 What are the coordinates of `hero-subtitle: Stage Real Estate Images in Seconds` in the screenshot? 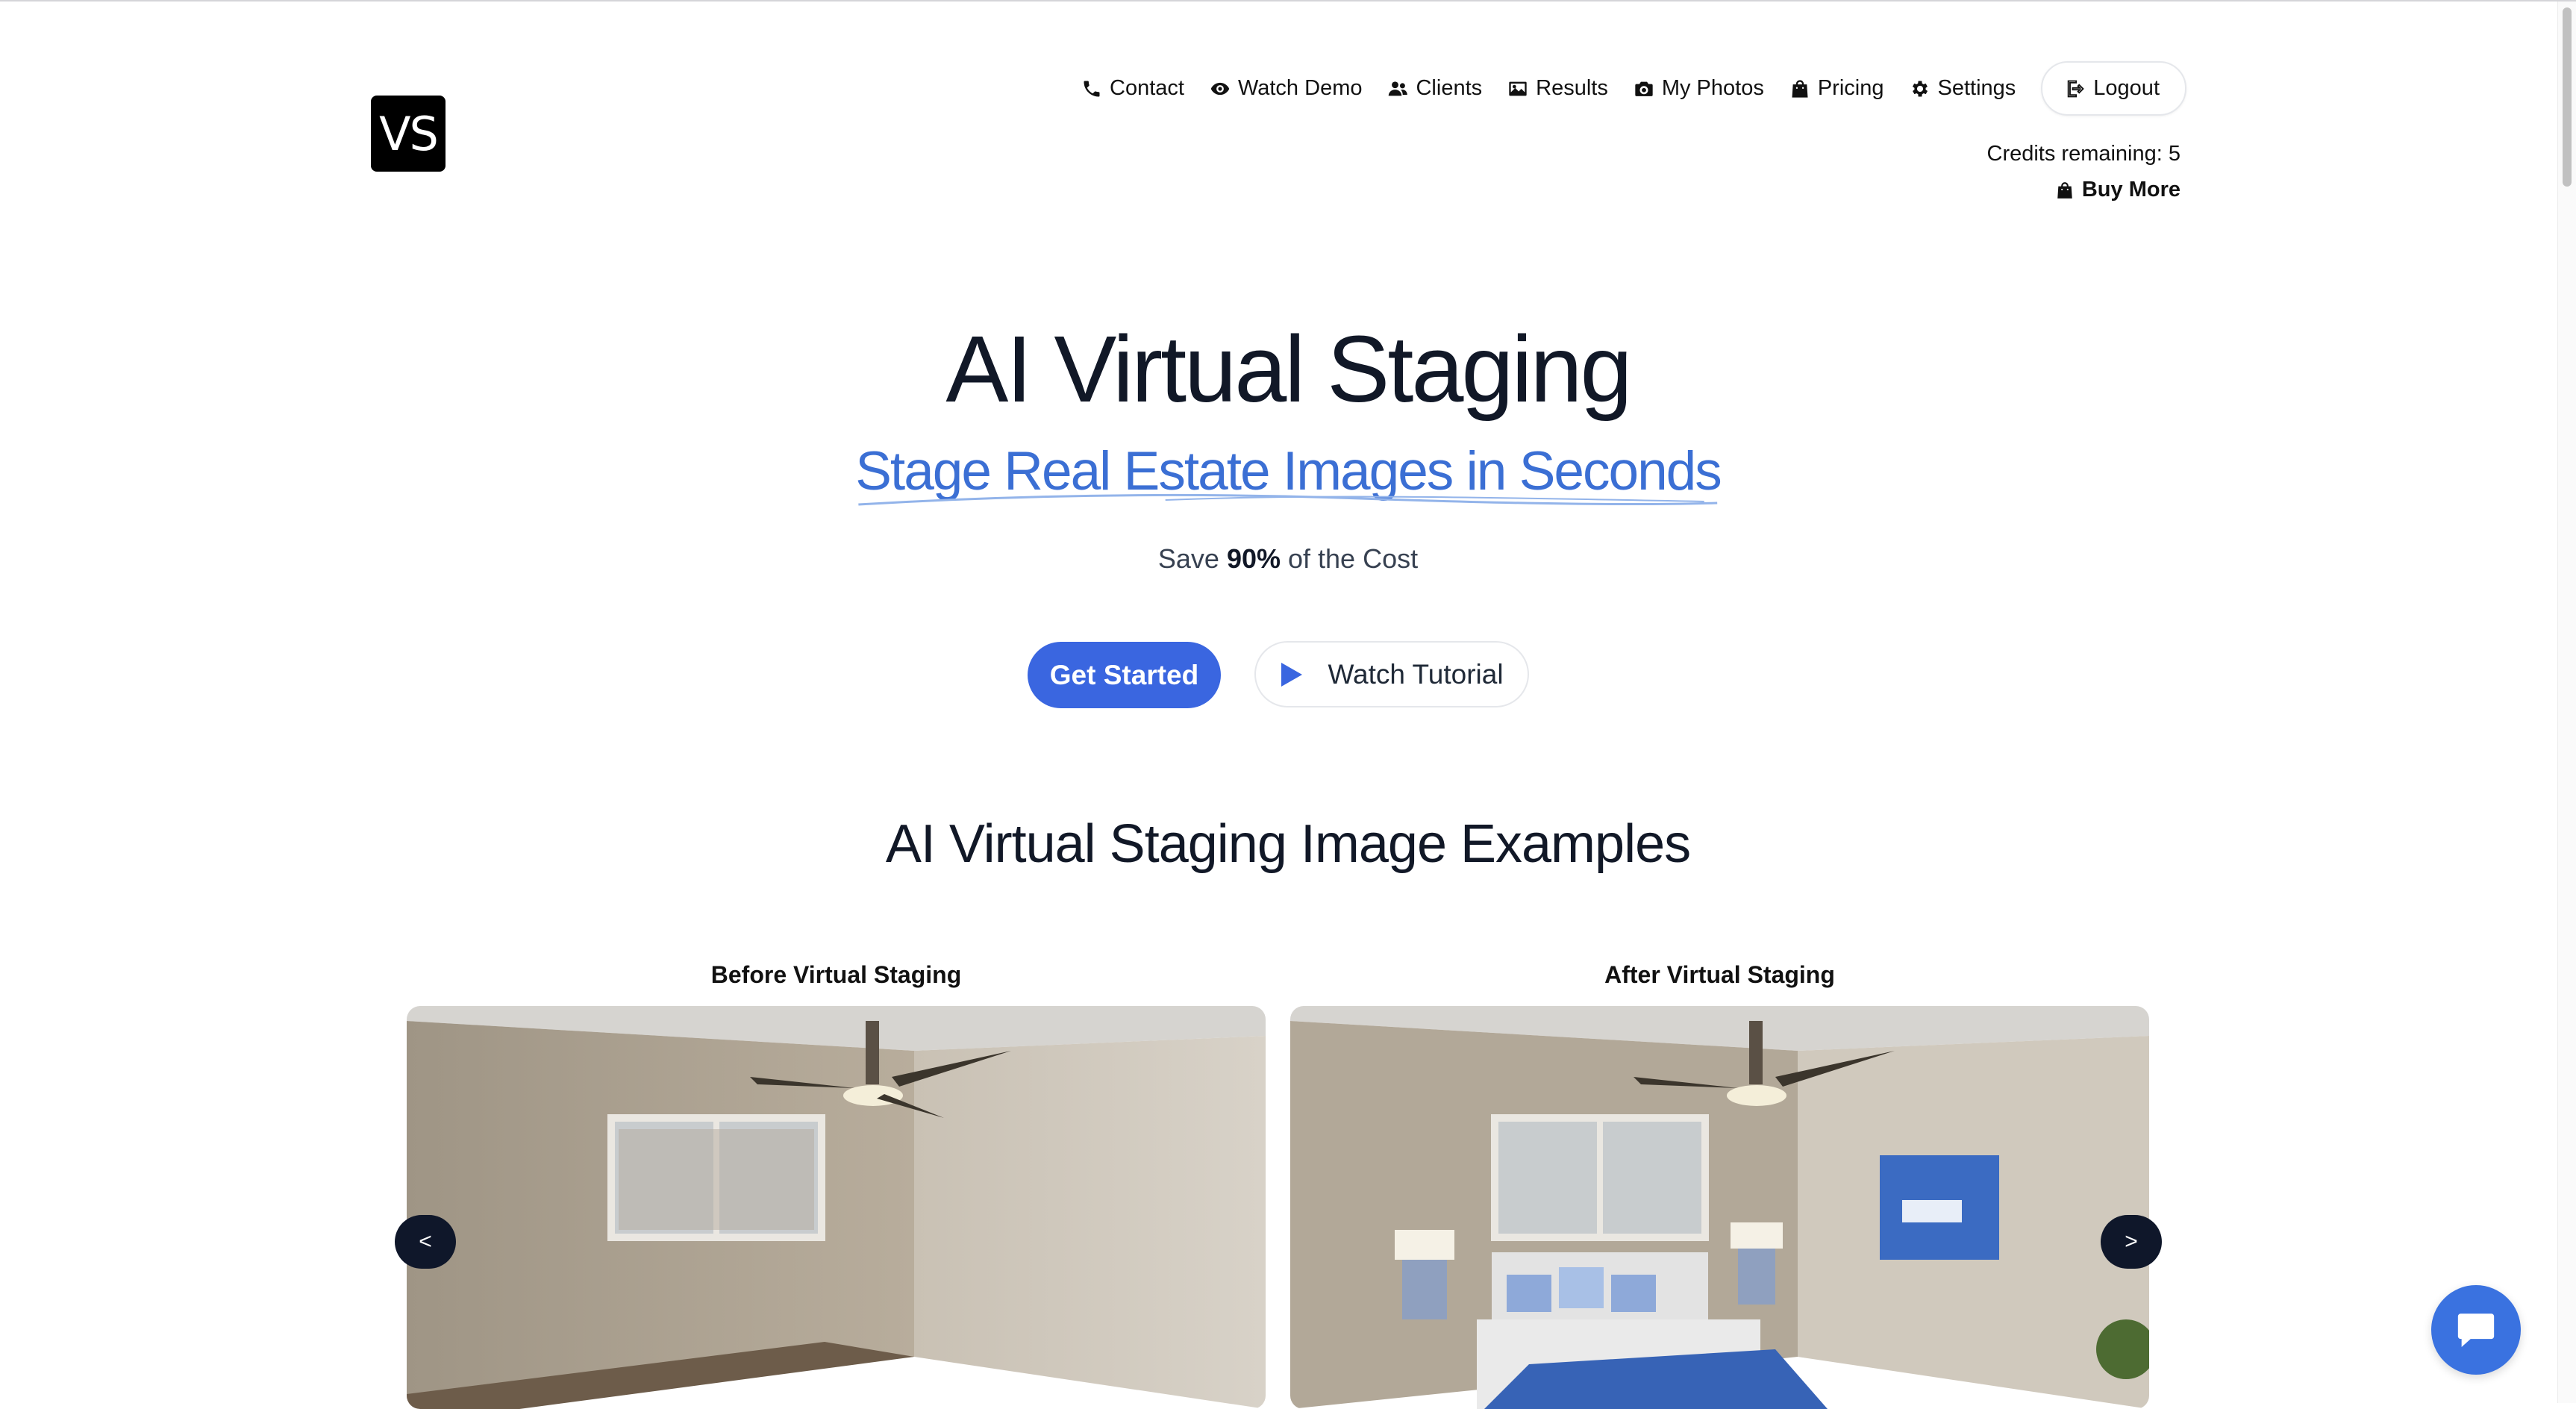 It's located at (1288, 473).